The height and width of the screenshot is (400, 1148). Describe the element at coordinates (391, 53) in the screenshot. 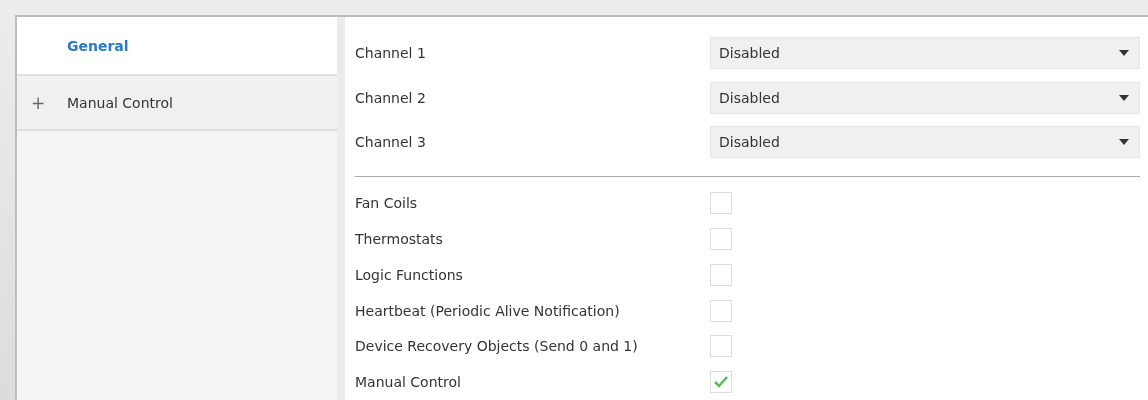

I see `field-label: Channel 1` at that location.